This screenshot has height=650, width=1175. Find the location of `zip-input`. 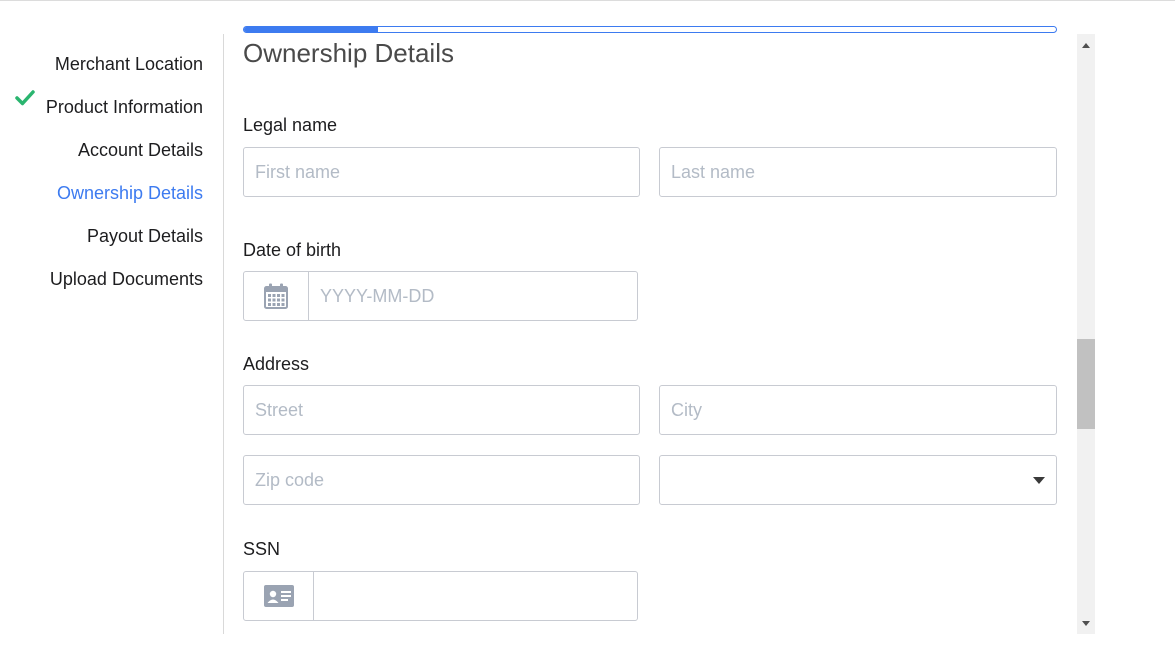

zip-input is located at coordinates (441, 480).